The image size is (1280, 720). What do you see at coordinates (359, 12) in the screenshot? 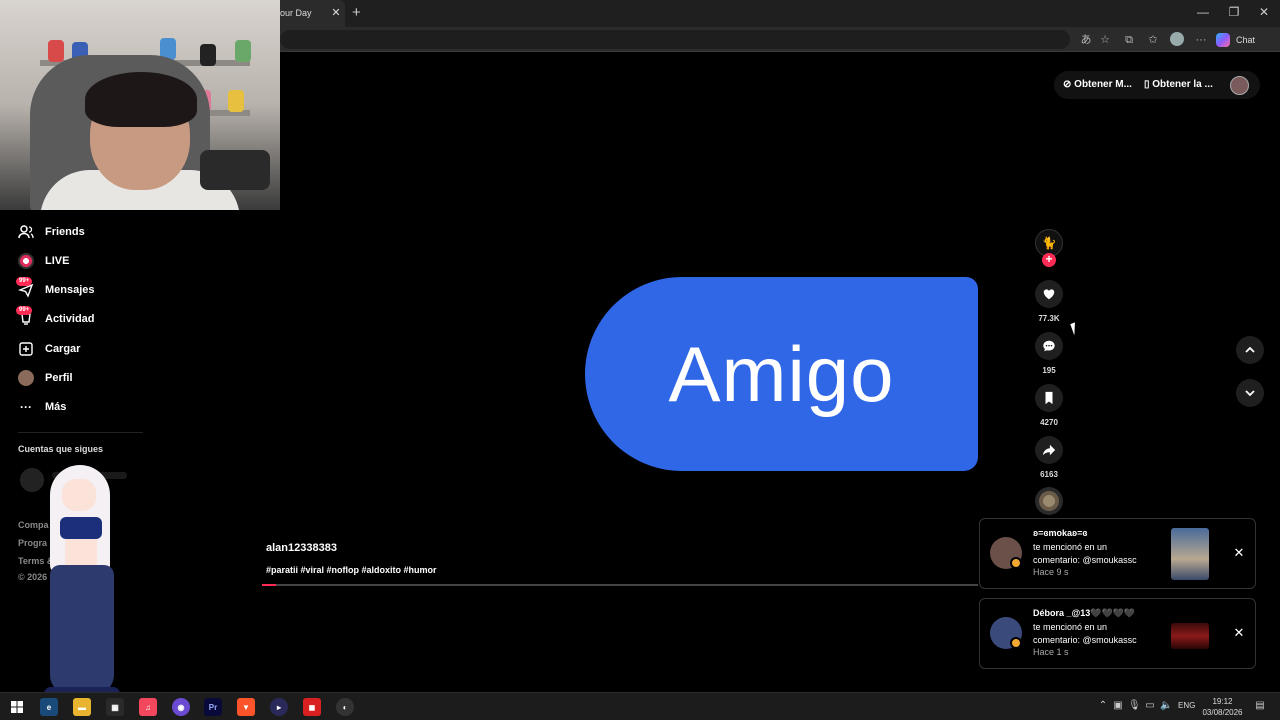
I see `new-tab-button: +` at bounding box center [359, 12].